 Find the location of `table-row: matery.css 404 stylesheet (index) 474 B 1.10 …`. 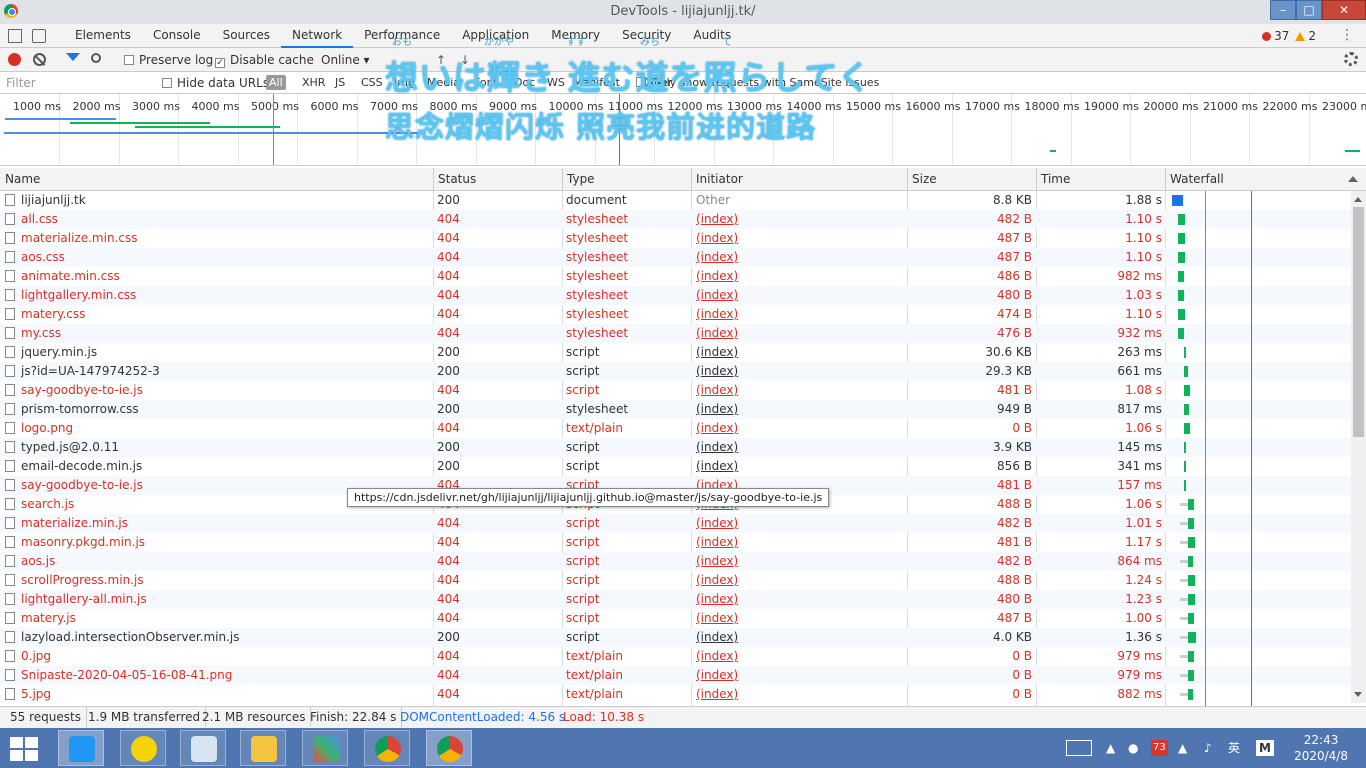

table-row: matery.css 404 stylesheet (index) 474 B 1.10 … is located at coordinates (675, 314).